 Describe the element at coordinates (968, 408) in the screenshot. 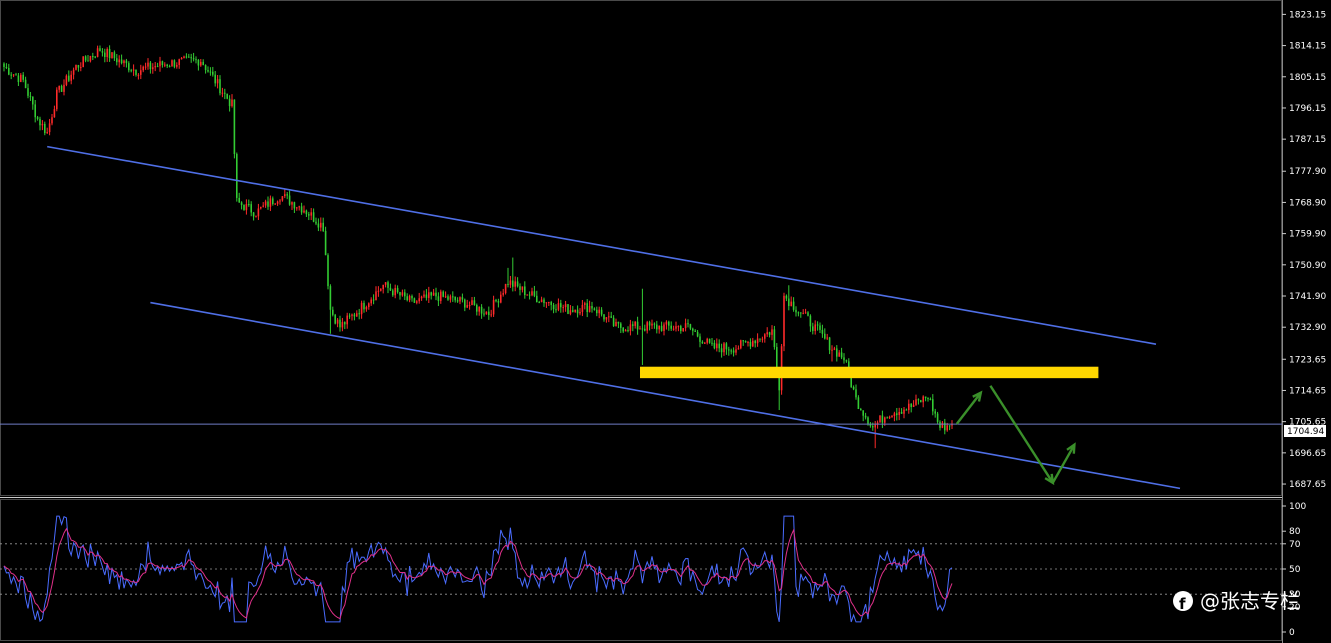

I see `forecast-arrow` at that location.